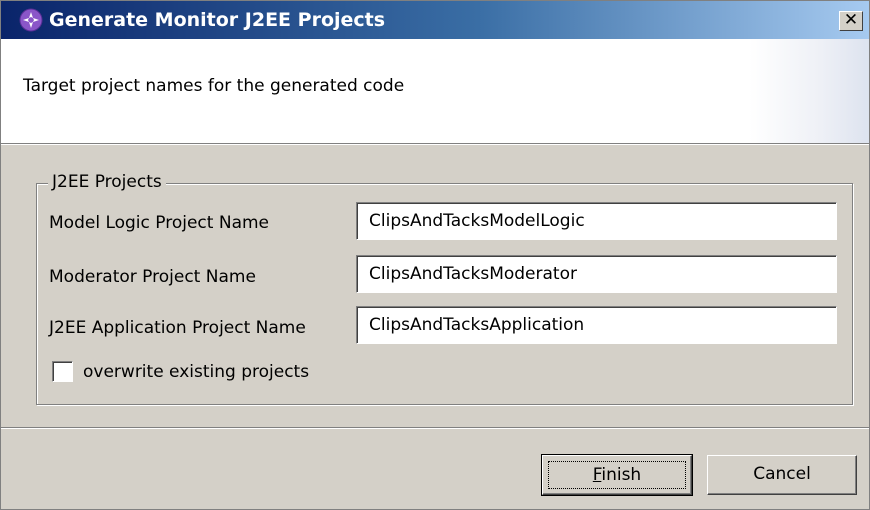  Describe the element at coordinates (435, 20) in the screenshot. I see `title-bar: Generate Monitor J2EE Projects ✕` at that location.